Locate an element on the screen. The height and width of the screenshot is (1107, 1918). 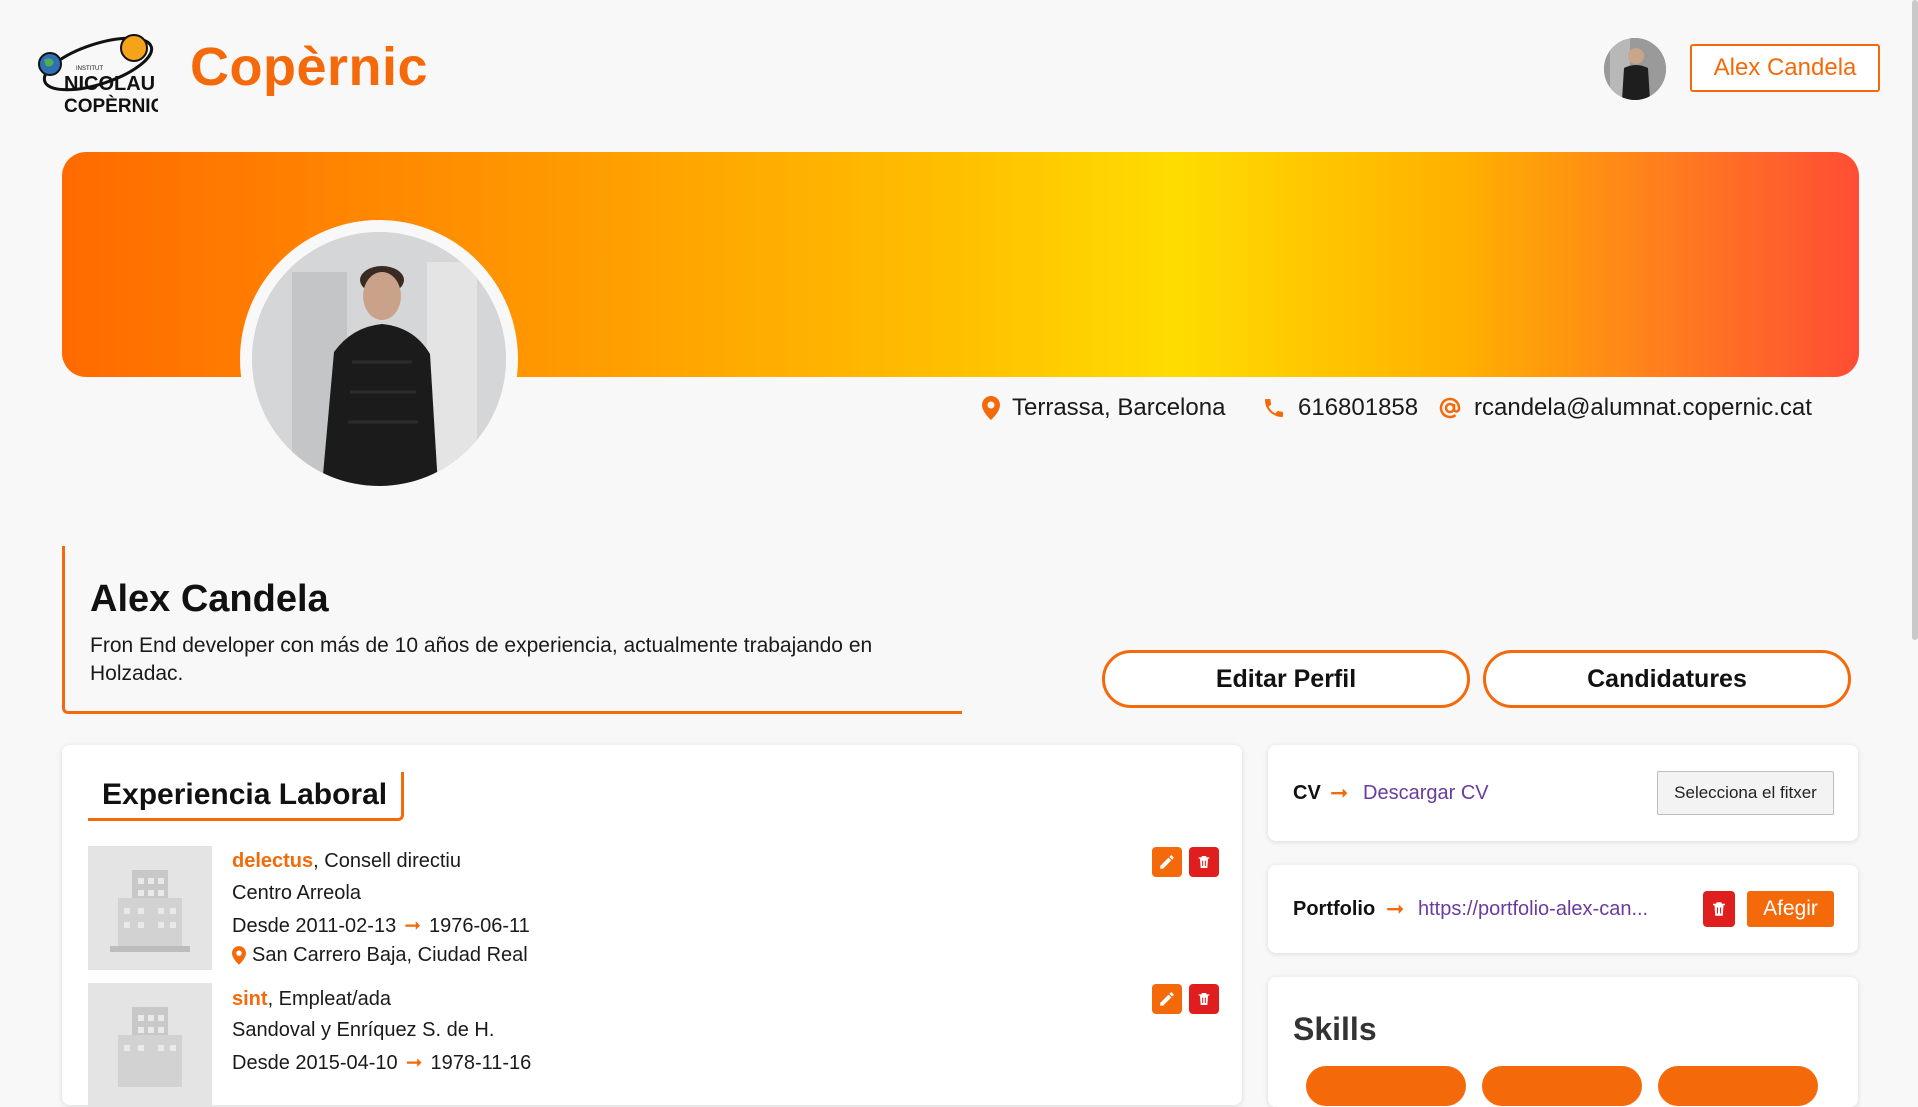
job-title-line: sint, Empleat/ada is located at coordinates (311, 999).